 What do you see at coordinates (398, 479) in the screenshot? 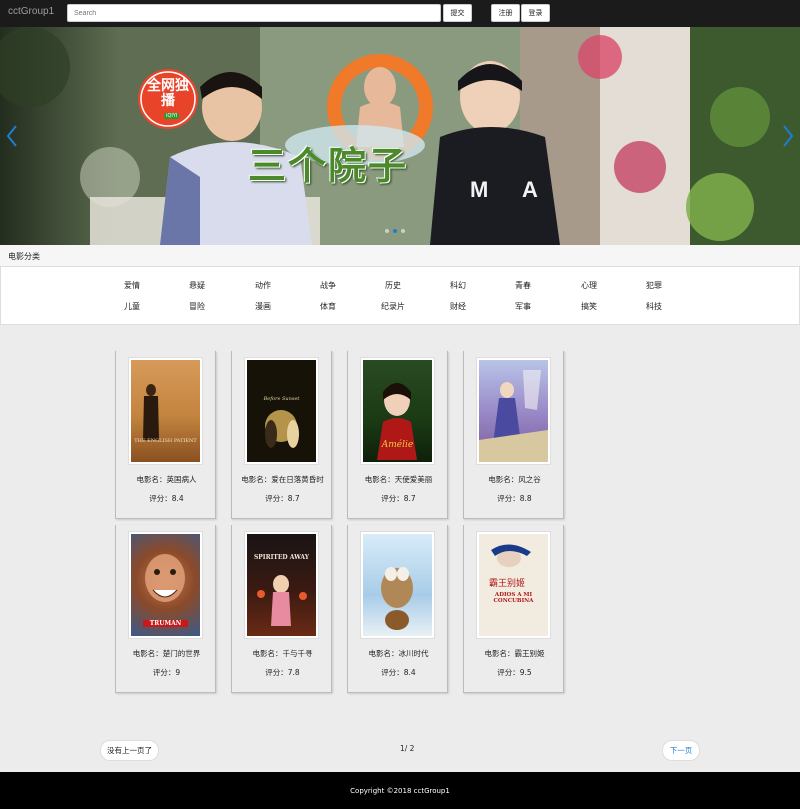
I see `movie-name: 电影名：天使爱美丽` at bounding box center [398, 479].